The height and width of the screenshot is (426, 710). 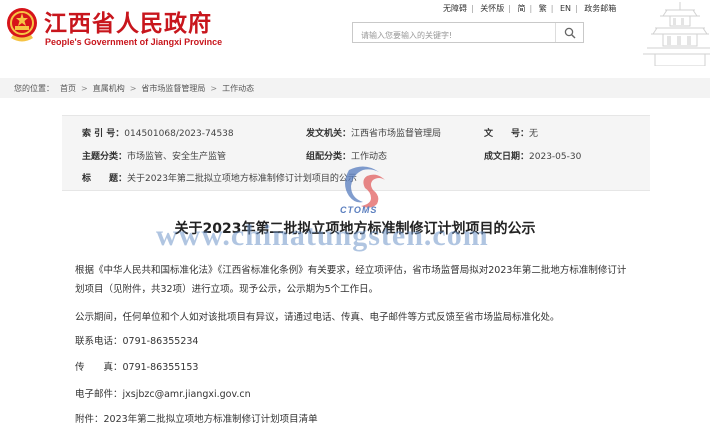 I want to click on search-button, so click(x=569, y=32).